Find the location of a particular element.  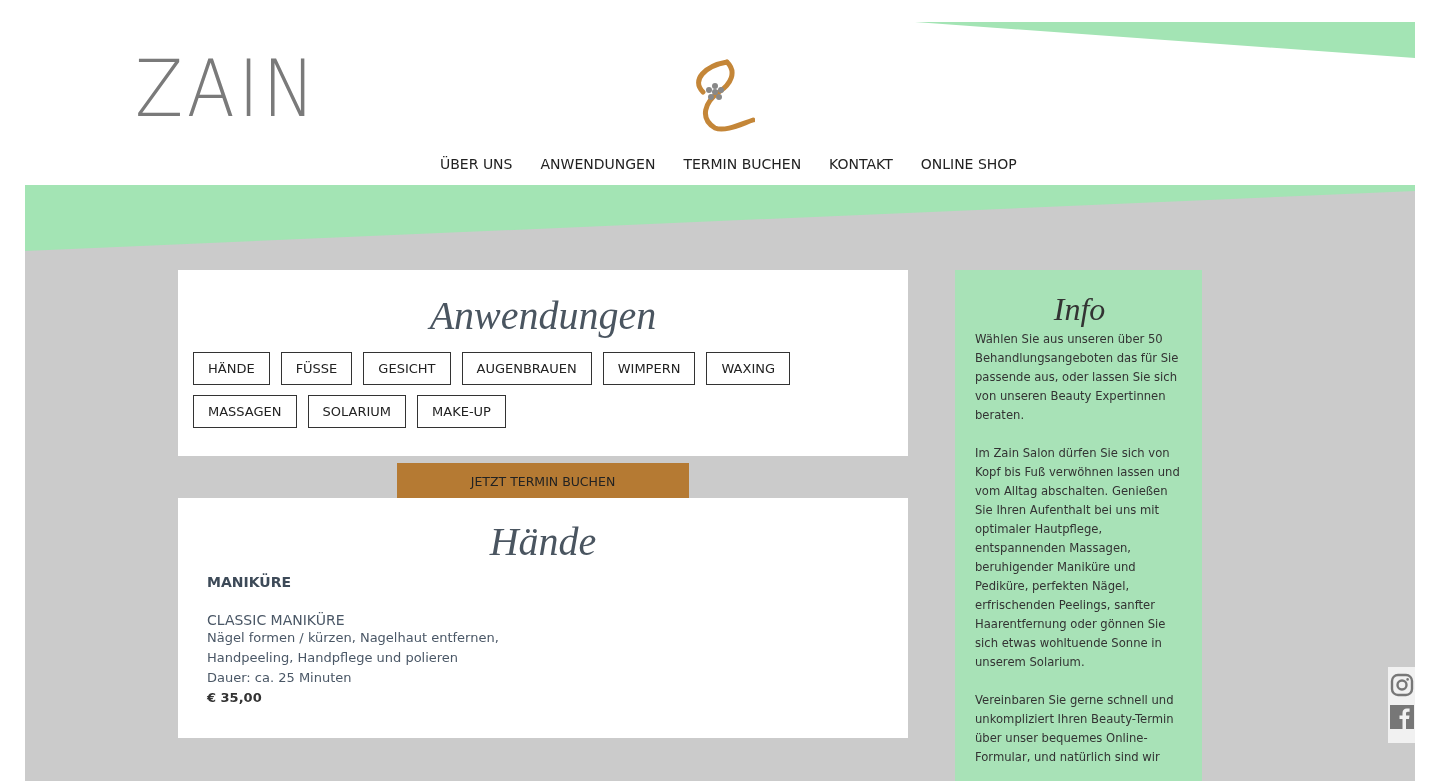

nav-link: ONLINE SHOP is located at coordinates (968, 164).